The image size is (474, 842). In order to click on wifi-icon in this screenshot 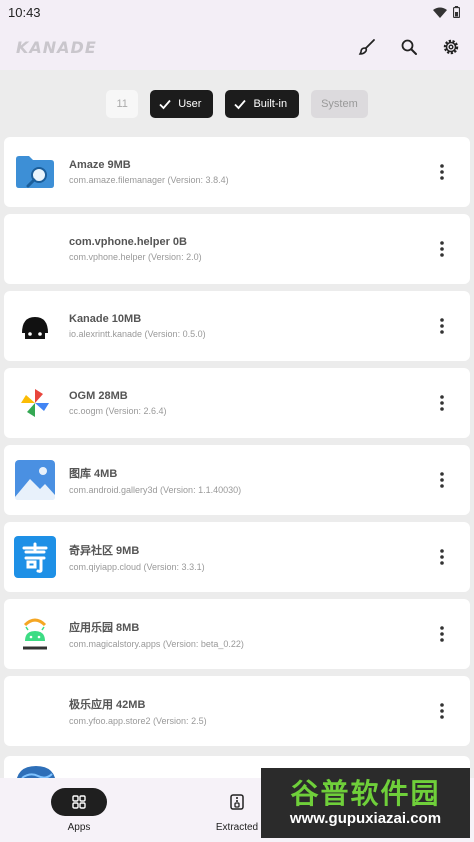, I will do `click(440, 12)`.